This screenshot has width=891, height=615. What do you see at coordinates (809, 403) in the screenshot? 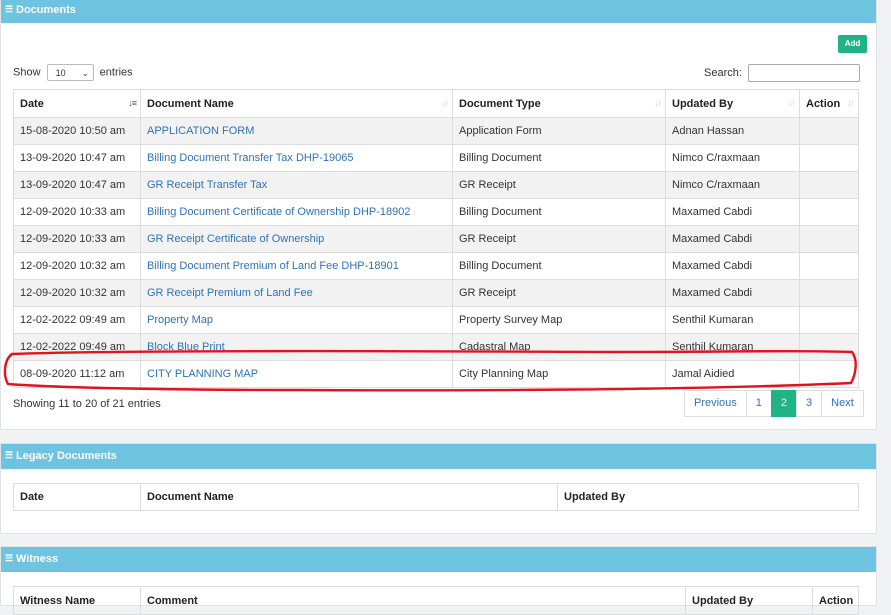
I see `pagination-page-3: 3` at bounding box center [809, 403].